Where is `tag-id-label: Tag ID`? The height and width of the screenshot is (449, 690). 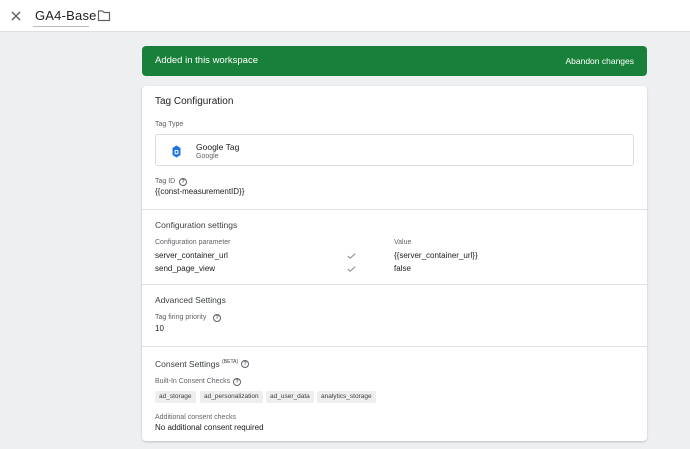
tag-id-label: Tag ID is located at coordinates (165, 181).